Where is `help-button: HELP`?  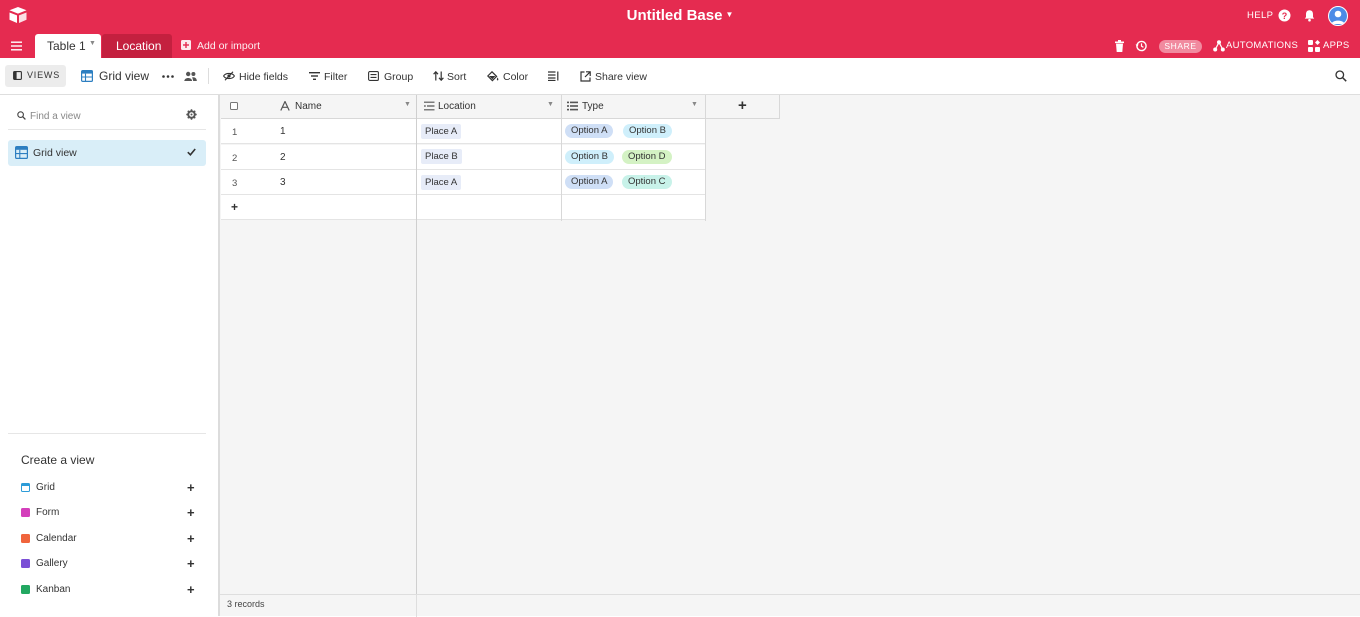
help-button: HELP is located at coordinates (1260, 15).